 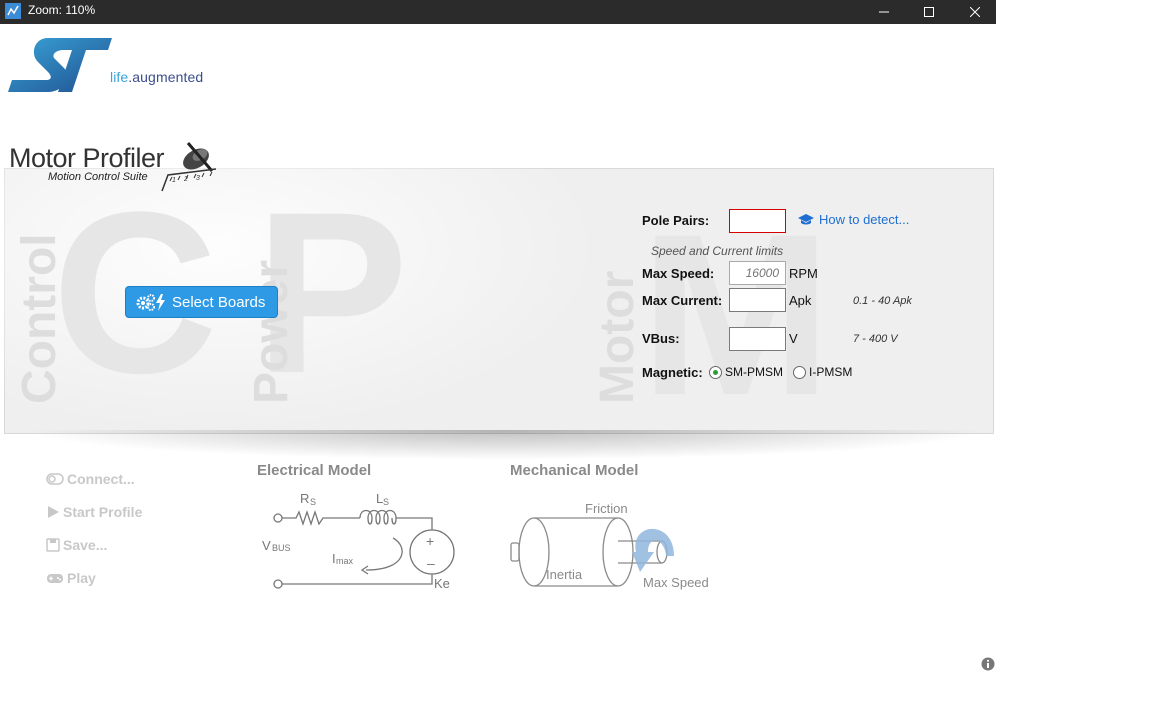 What do you see at coordinates (717, 251) in the screenshot?
I see `limits-heading: Speed and Current limits` at bounding box center [717, 251].